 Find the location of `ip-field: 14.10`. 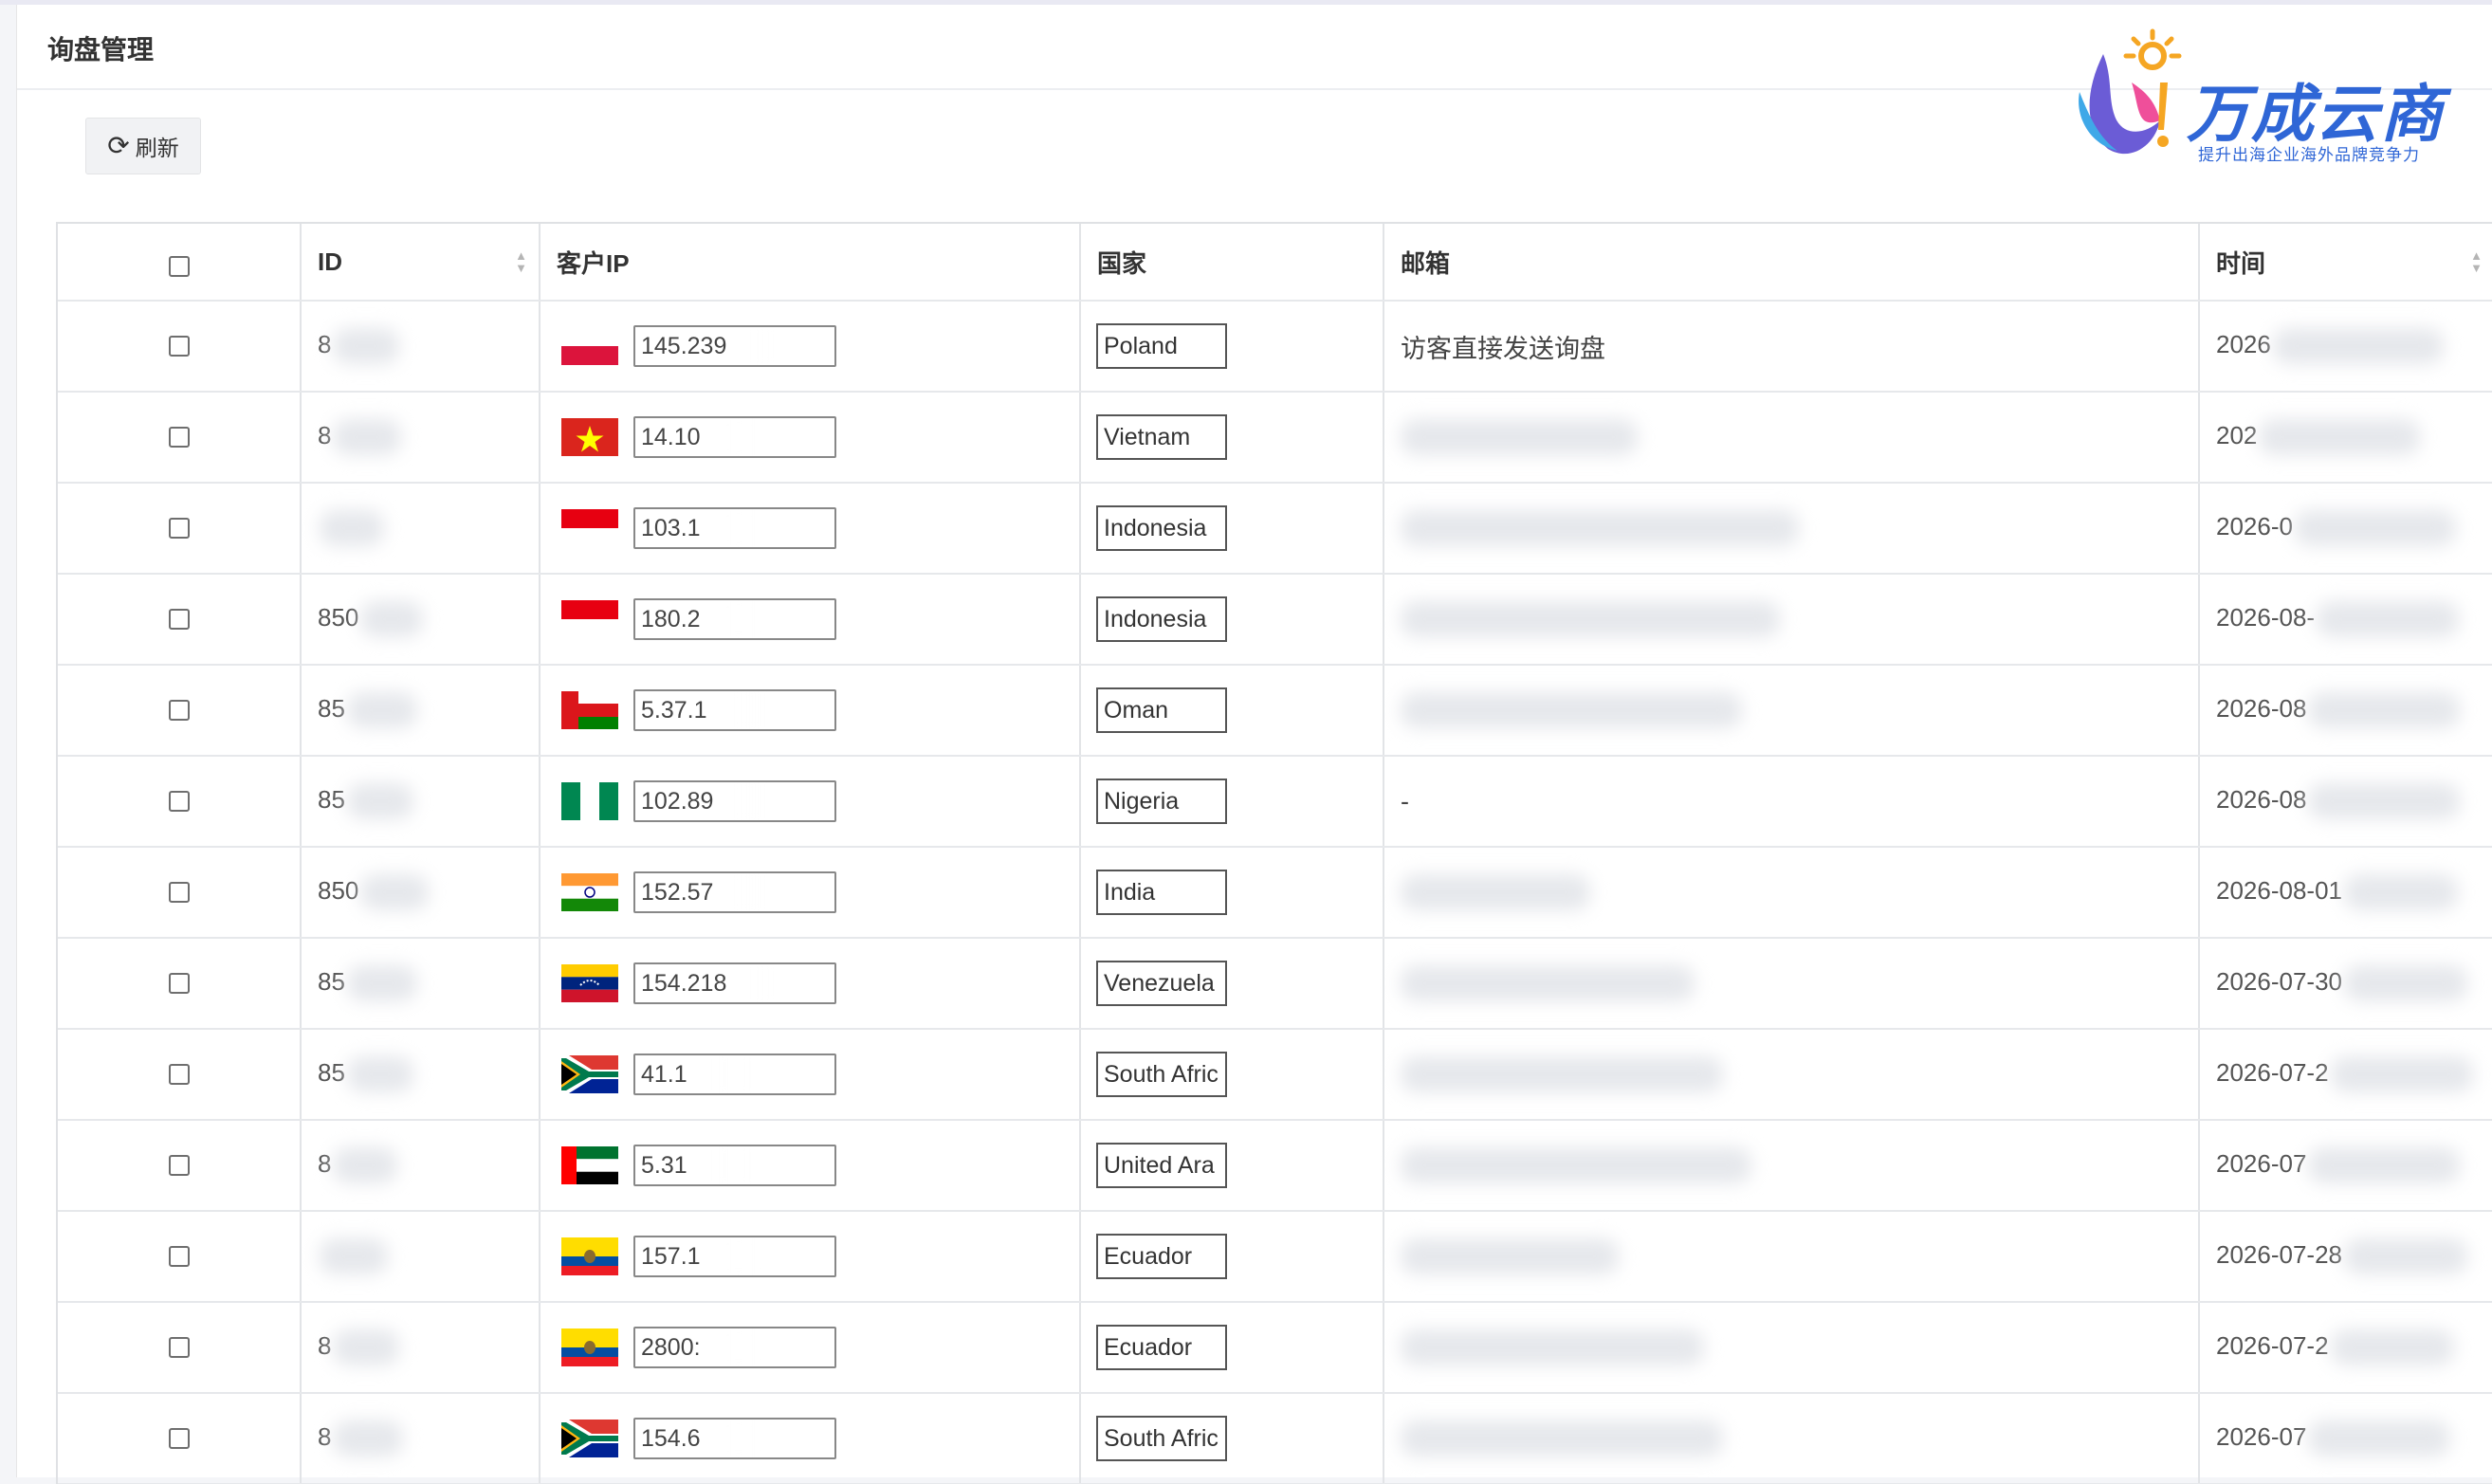

ip-field: 14.10 is located at coordinates (734, 437).